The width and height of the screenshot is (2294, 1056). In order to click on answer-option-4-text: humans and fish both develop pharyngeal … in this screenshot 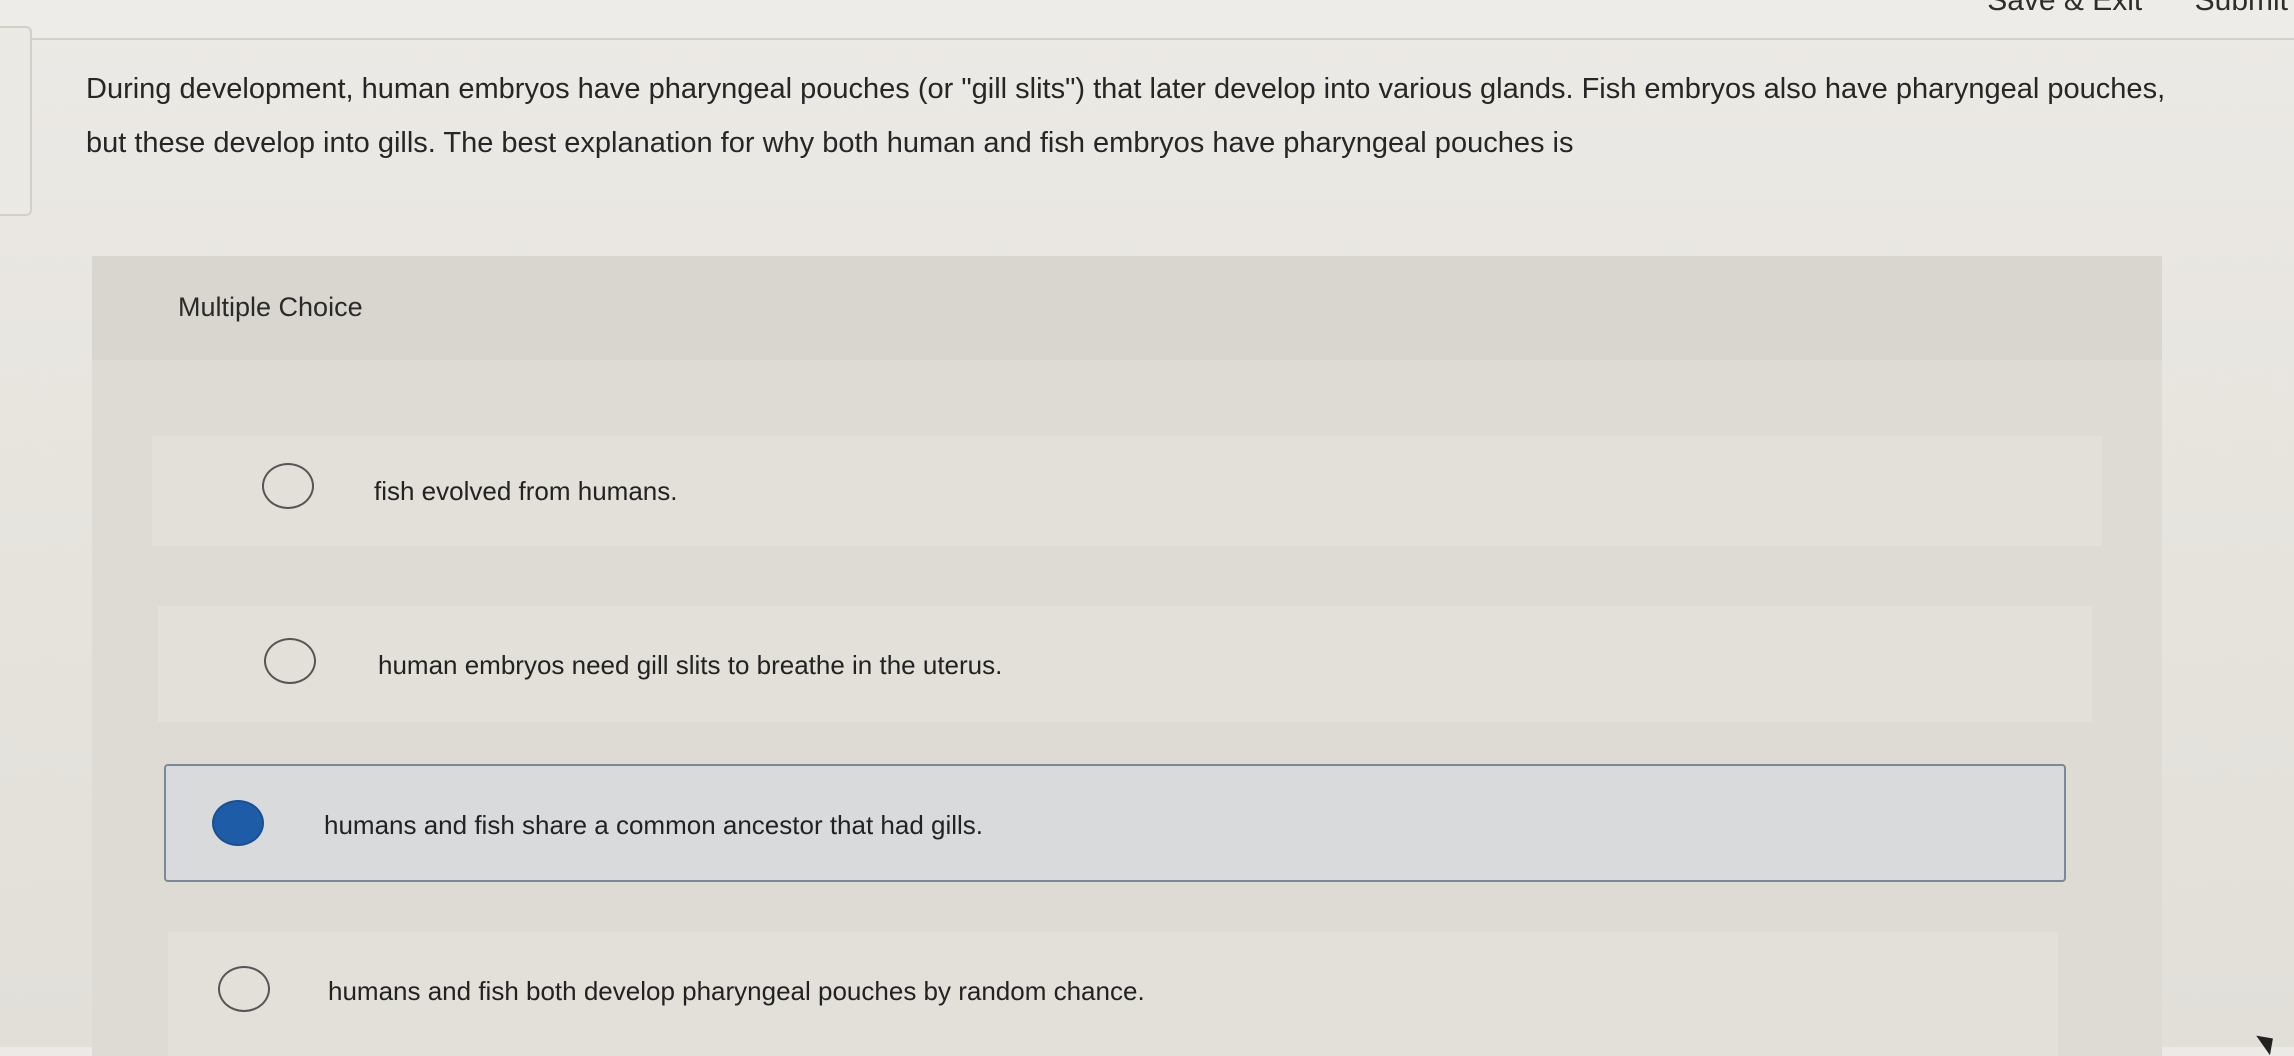, I will do `click(736, 991)`.